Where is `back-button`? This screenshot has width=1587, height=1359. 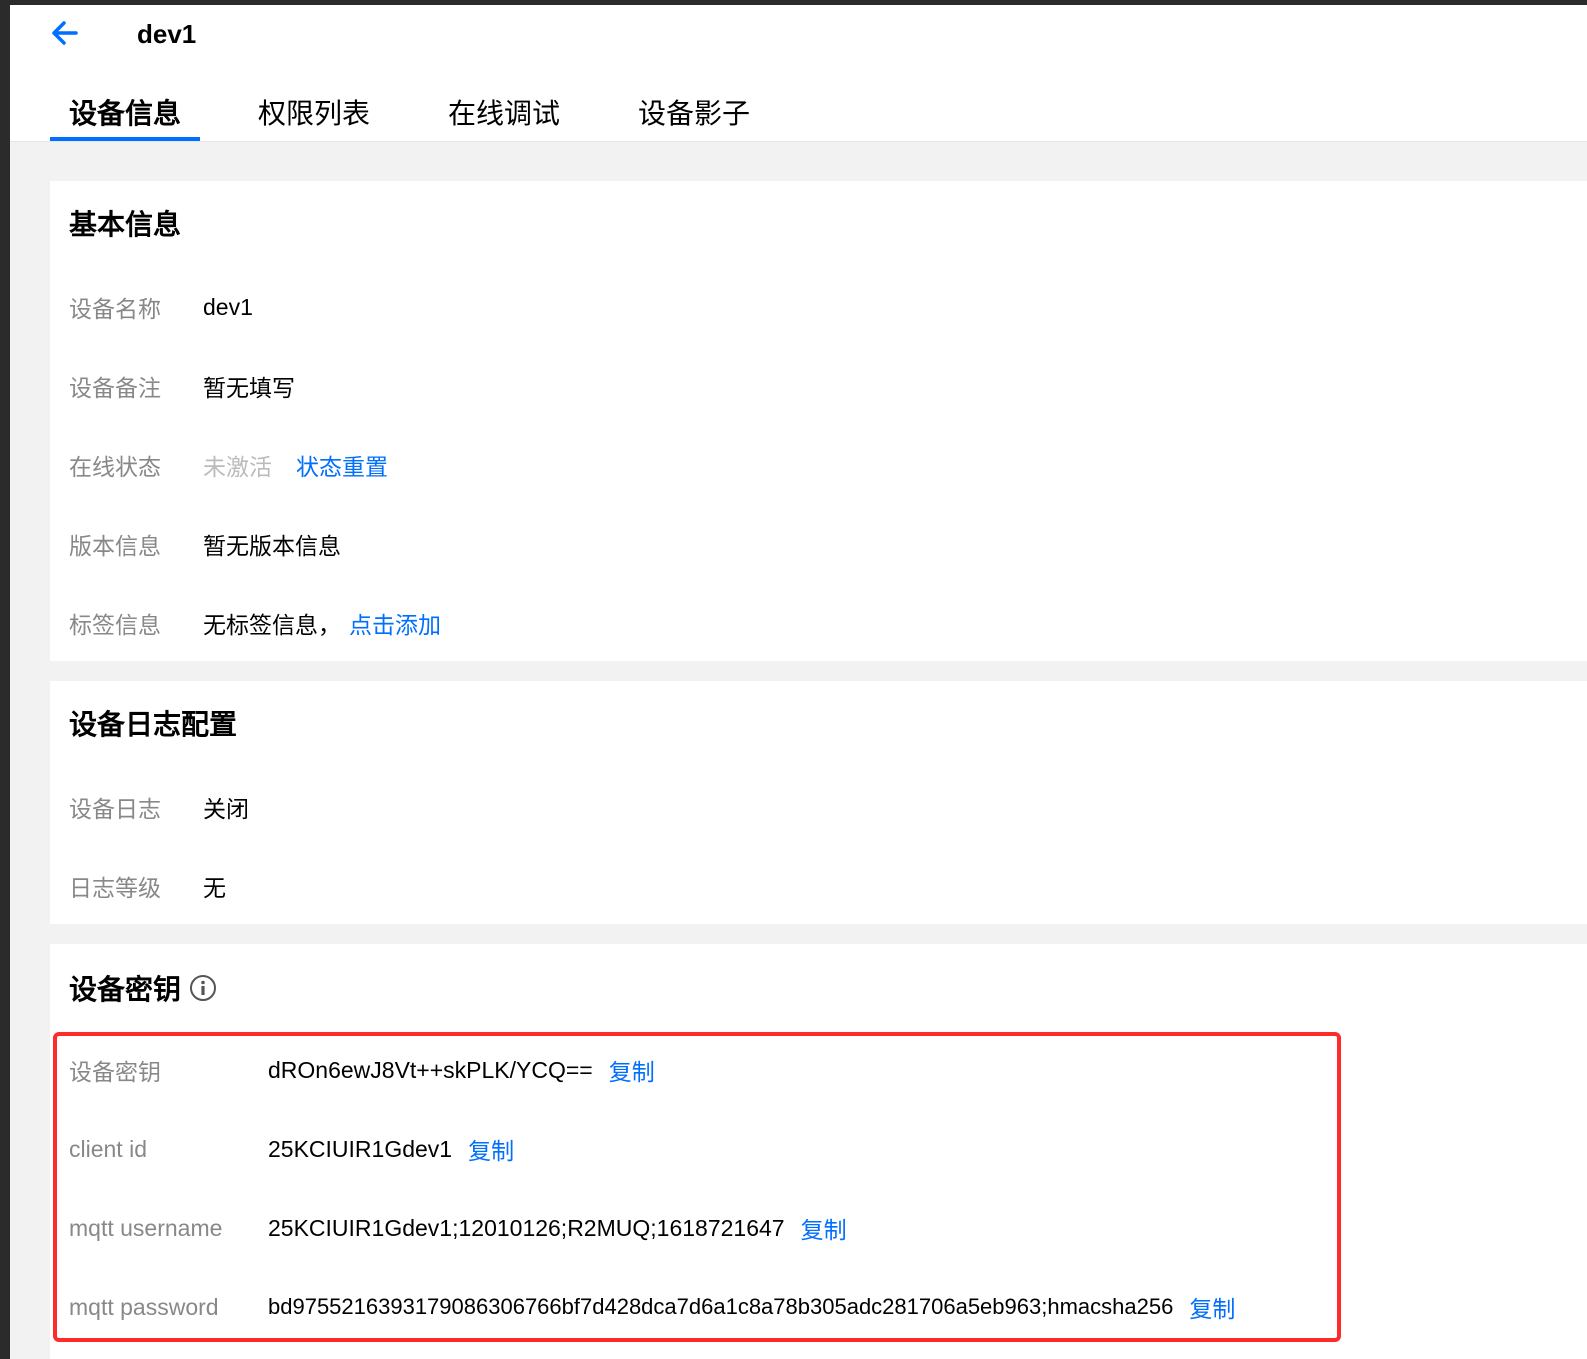
back-button is located at coordinates (66, 35).